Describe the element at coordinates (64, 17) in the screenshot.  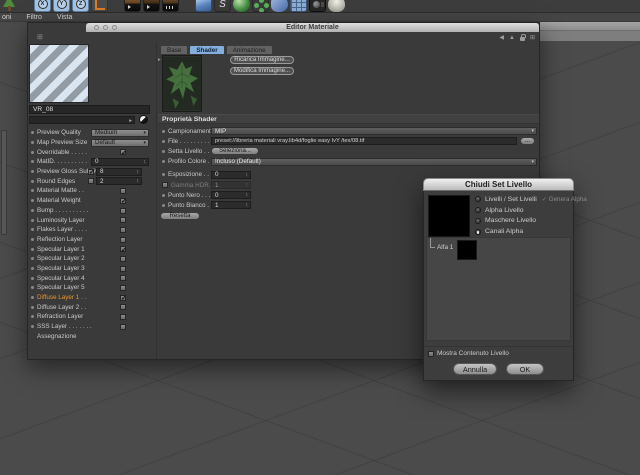
I see `menu-item-vista: Vista` at that location.